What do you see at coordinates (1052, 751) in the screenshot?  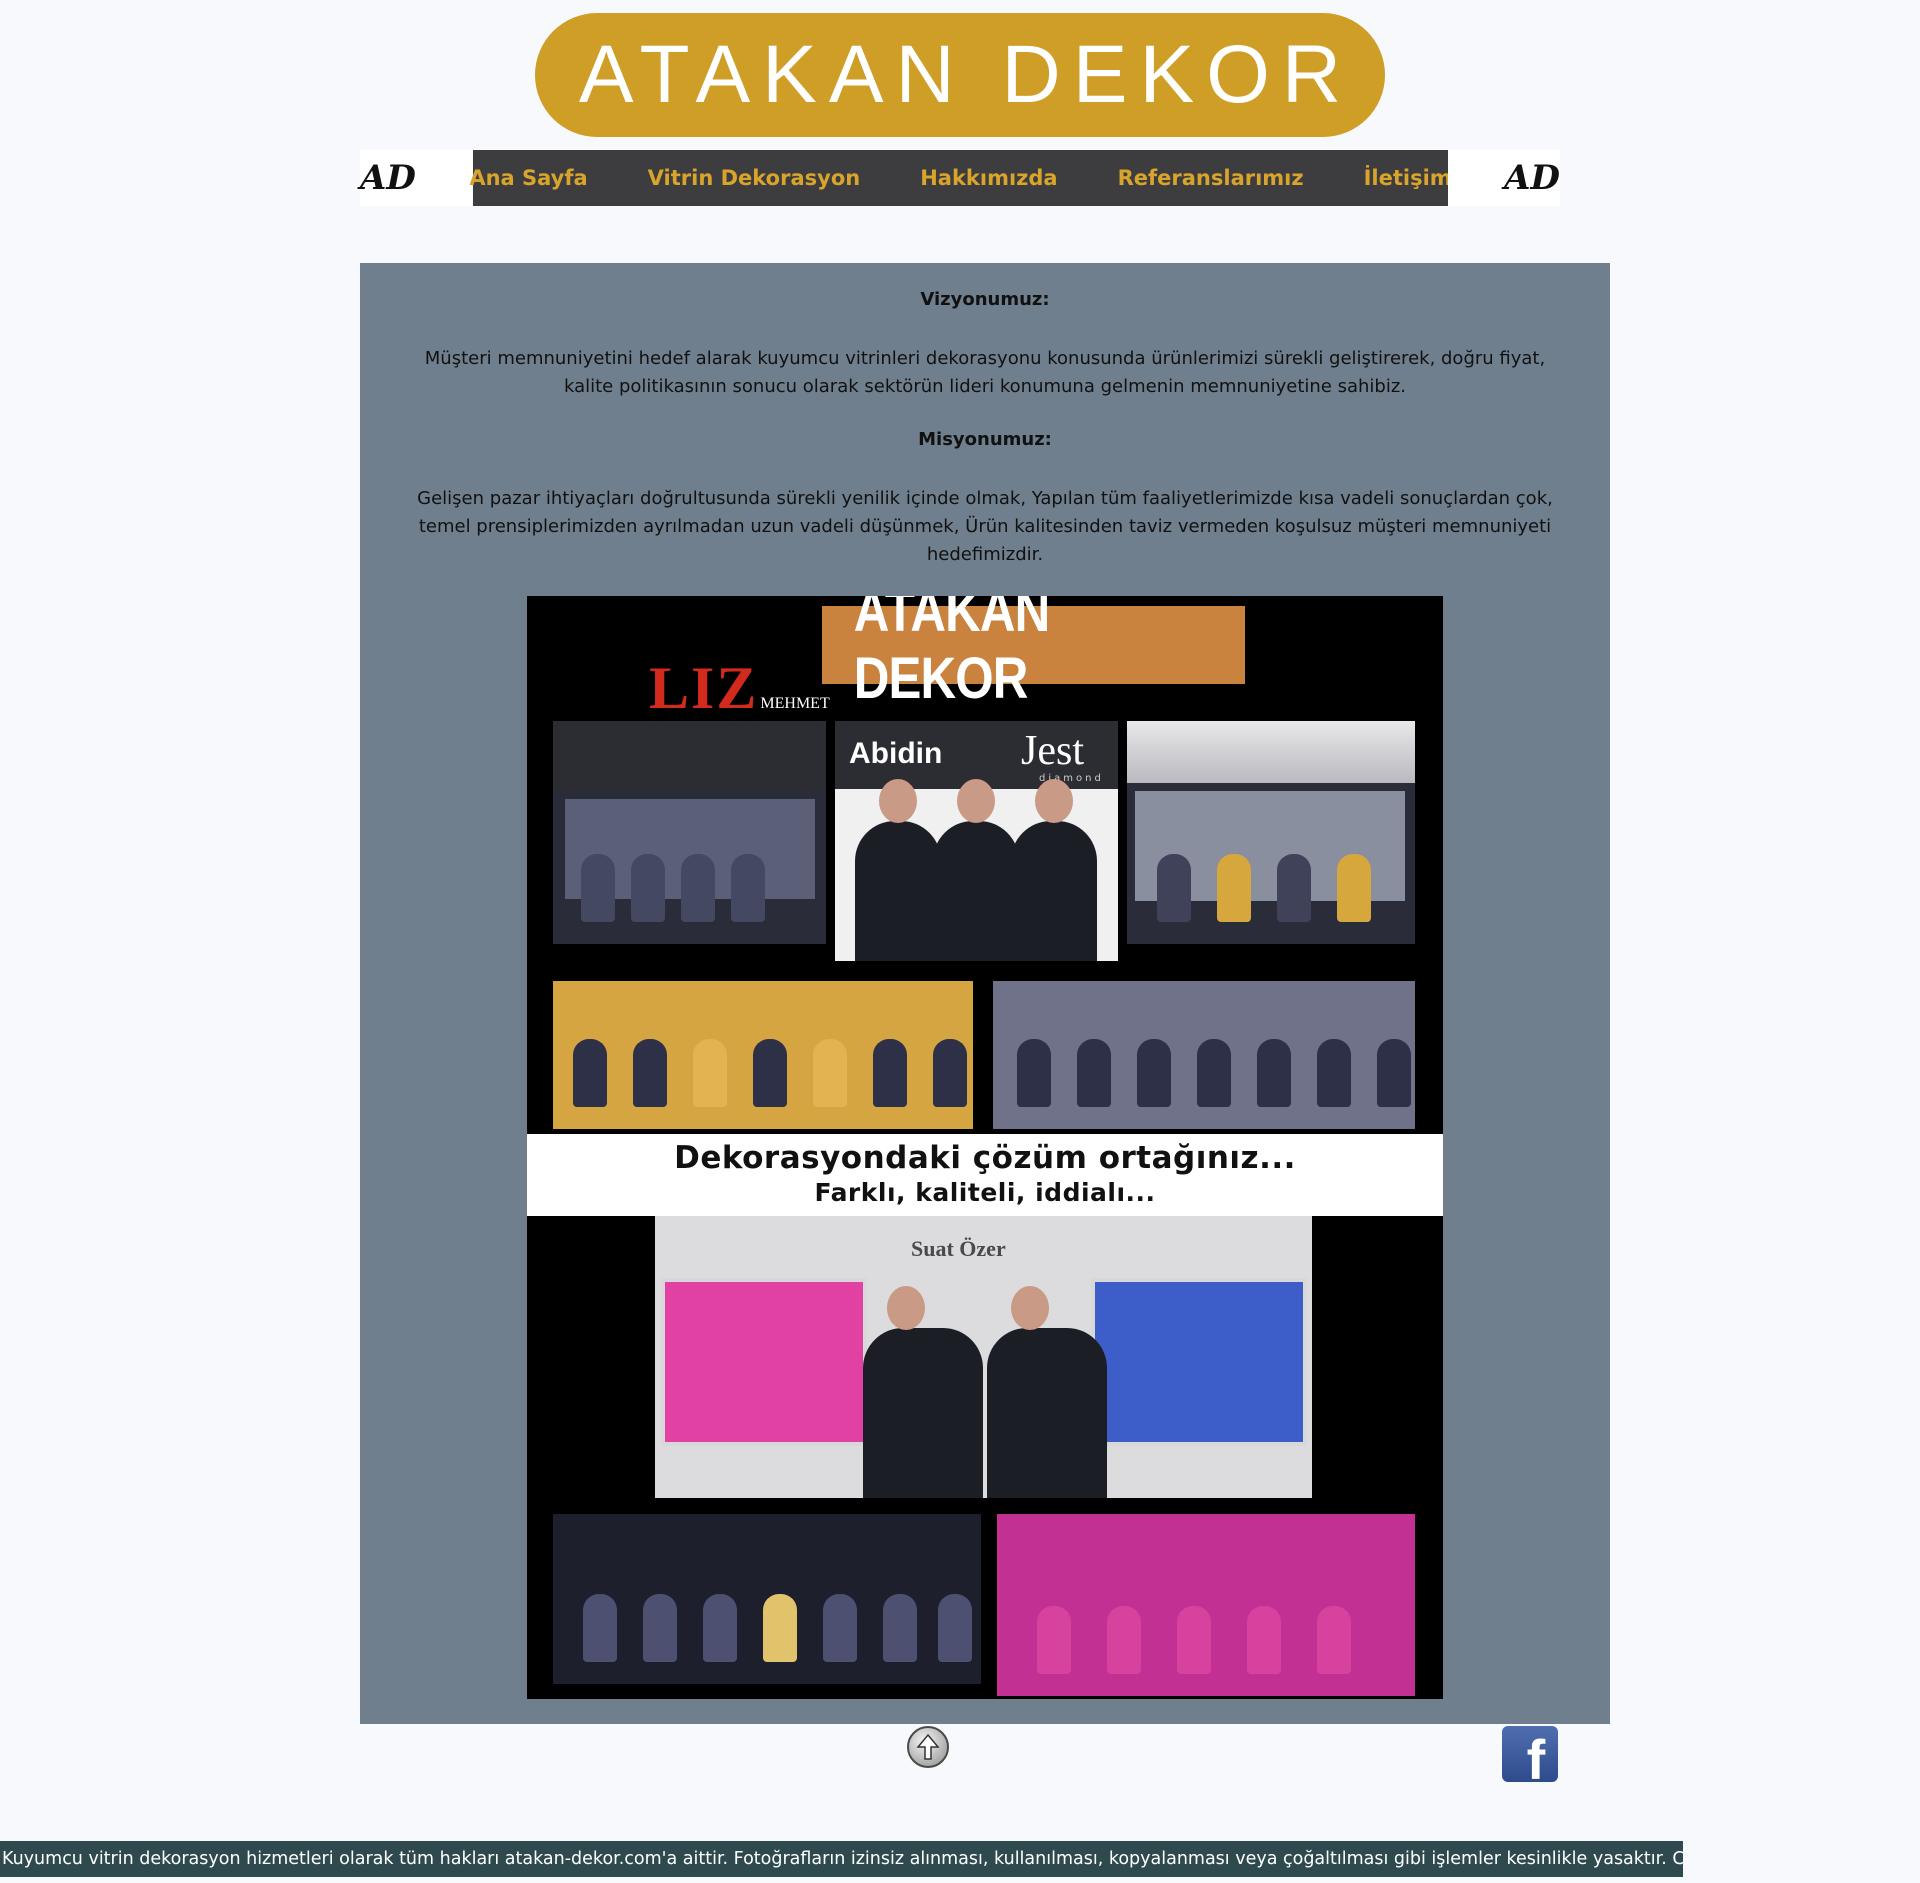 I see `store-sign-jest: Jest` at bounding box center [1052, 751].